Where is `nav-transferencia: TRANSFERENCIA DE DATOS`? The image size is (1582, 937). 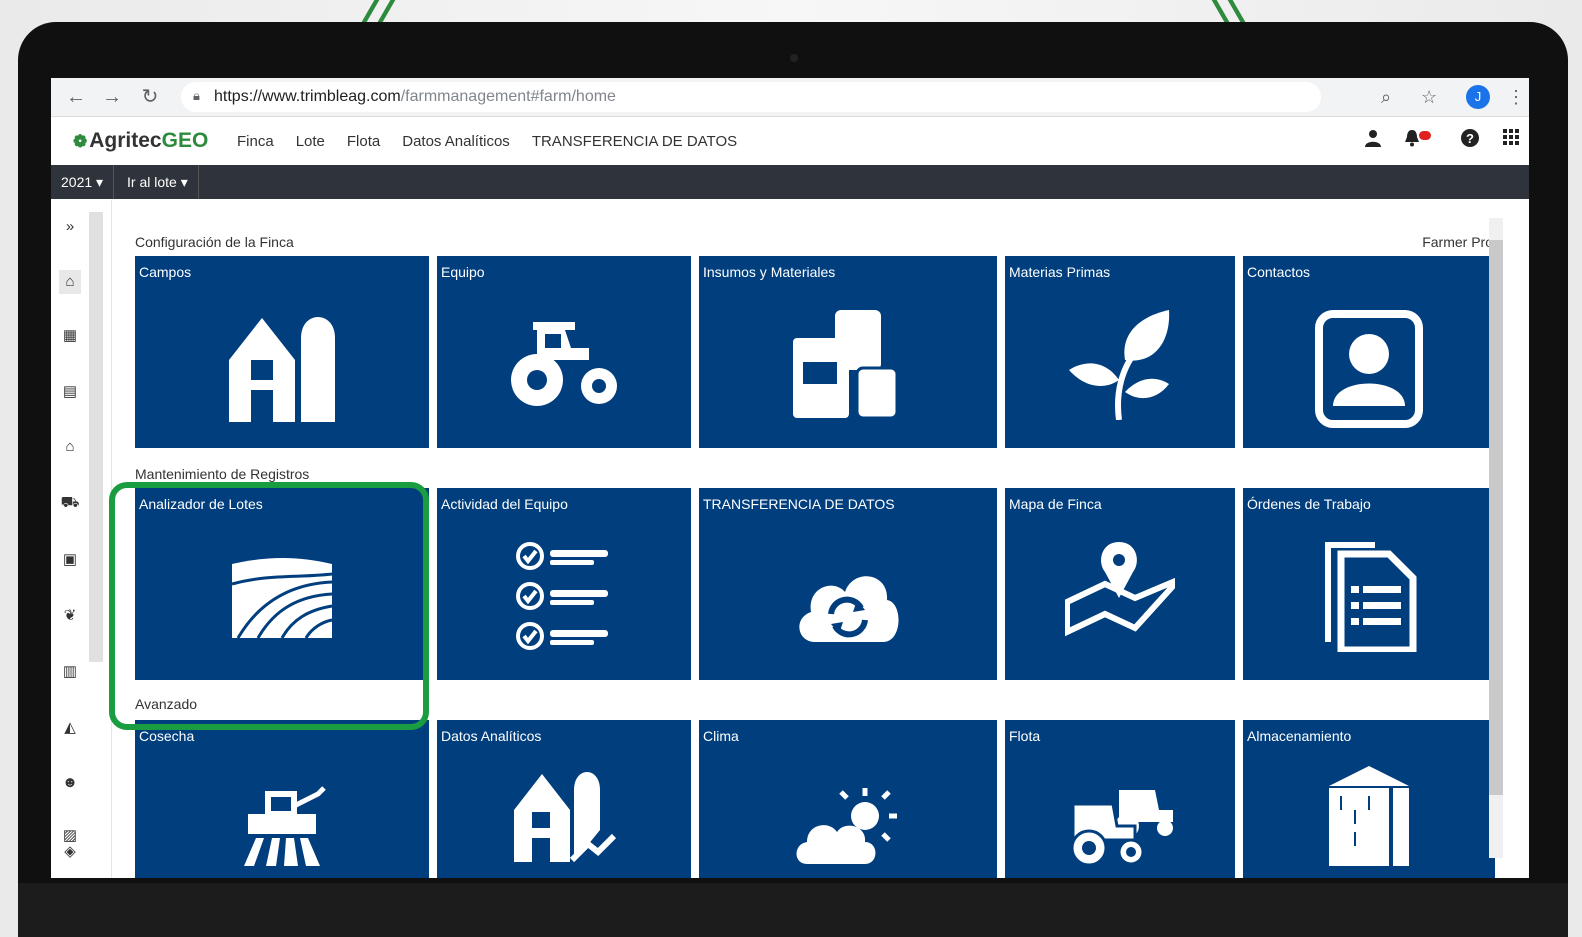
nav-transferencia: TRANSFERENCIA DE DATOS is located at coordinates (634, 141).